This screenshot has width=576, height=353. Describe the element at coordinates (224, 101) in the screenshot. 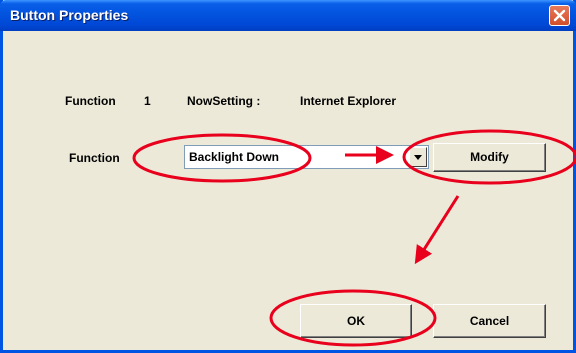

I see `now-setting-label: NowSetting :` at that location.